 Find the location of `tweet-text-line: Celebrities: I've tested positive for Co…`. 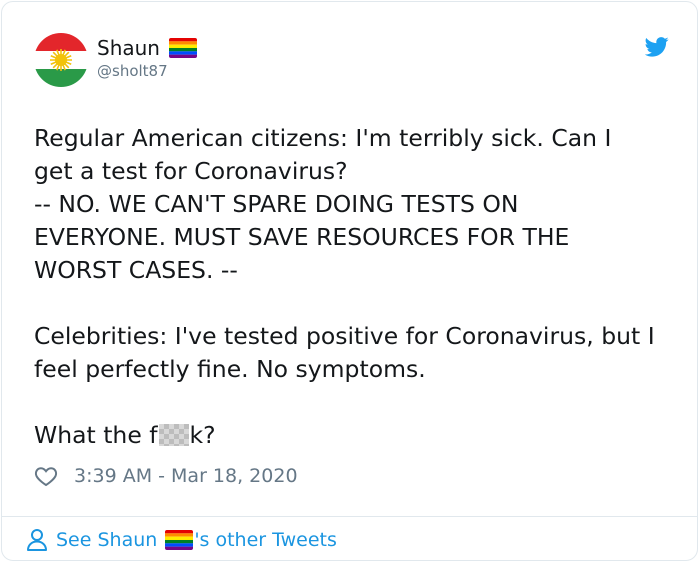

tweet-text-line: Celebrities: I've tested positive for Co… is located at coordinates (344, 336).